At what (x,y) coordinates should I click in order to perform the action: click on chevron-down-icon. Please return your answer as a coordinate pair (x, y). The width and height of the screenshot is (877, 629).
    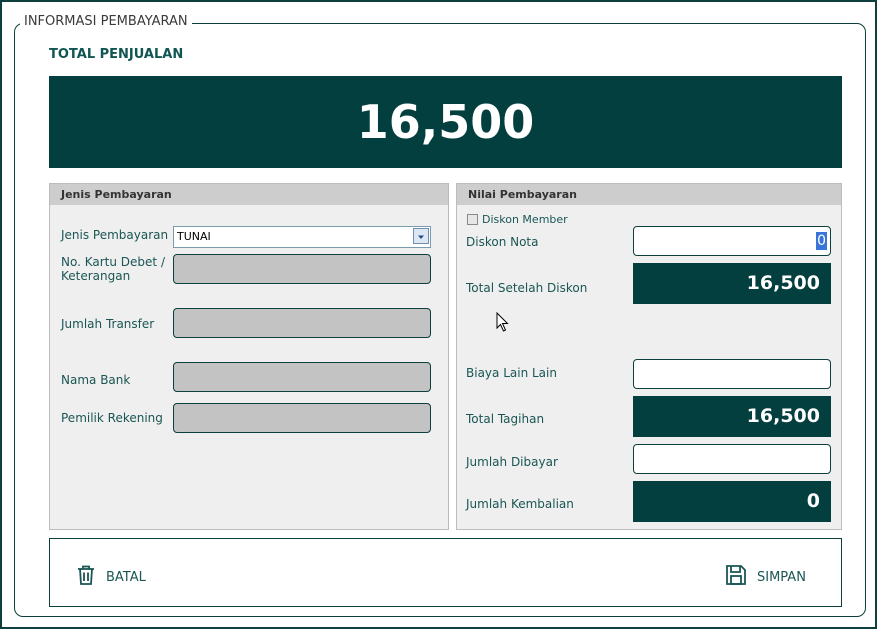
    Looking at the image, I should click on (421, 236).